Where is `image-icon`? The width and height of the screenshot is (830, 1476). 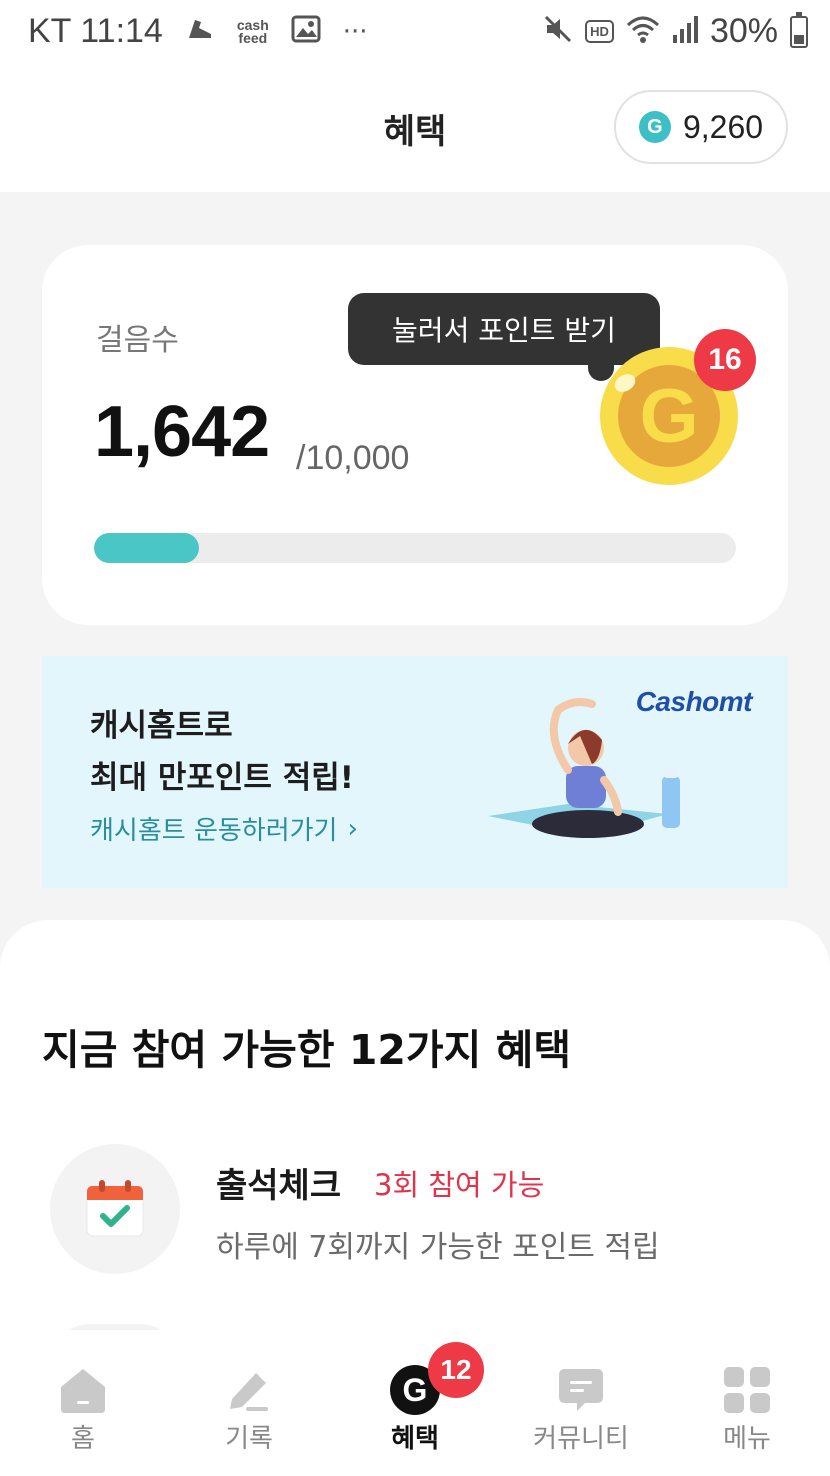 image-icon is located at coordinates (306, 31).